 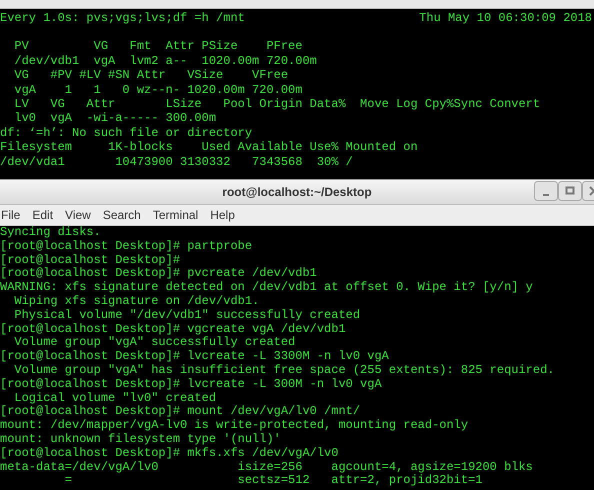 What do you see at coordinates (140, 439) in the screenshot?
I see `terminal-line: mount: unknown filesystem type '(null)'` at bounding box center [140, 439].